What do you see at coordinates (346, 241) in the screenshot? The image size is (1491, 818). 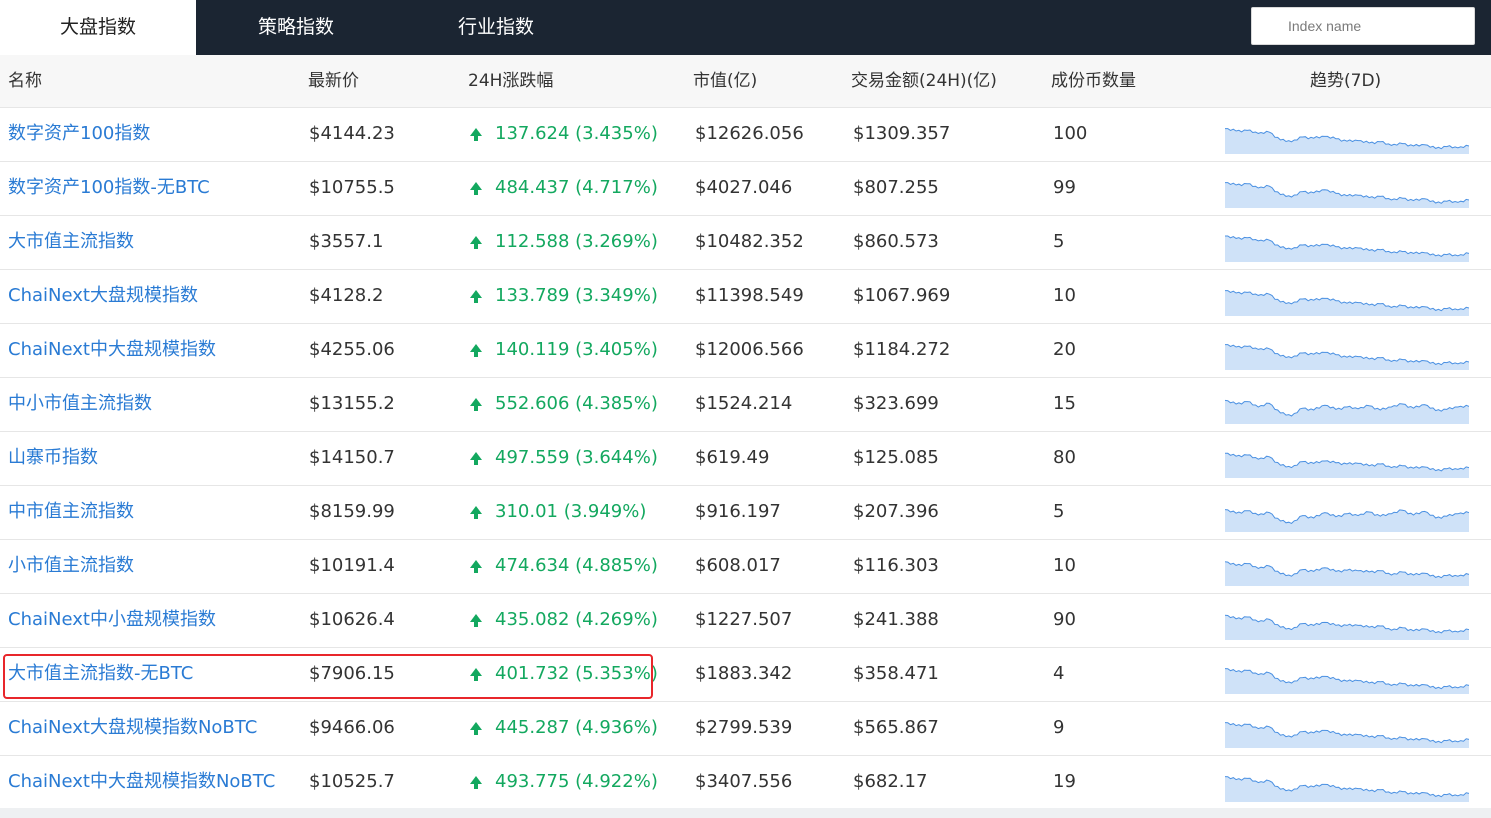 I see `price-cell: $3557.1` at bounding box center [346, 241].